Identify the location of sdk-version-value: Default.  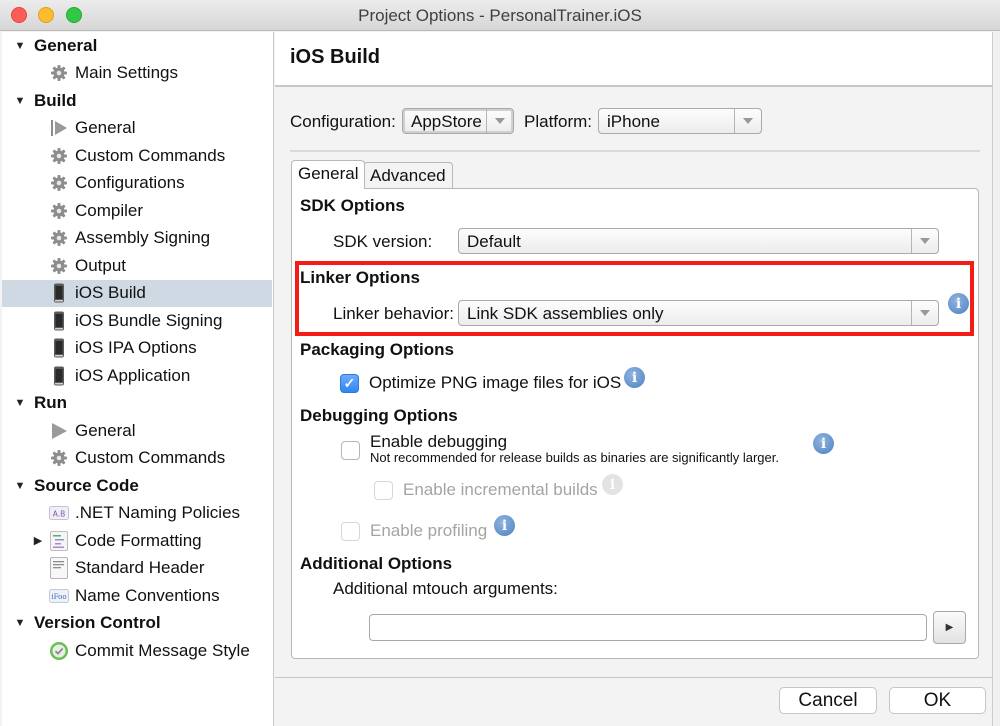
(494, 241).